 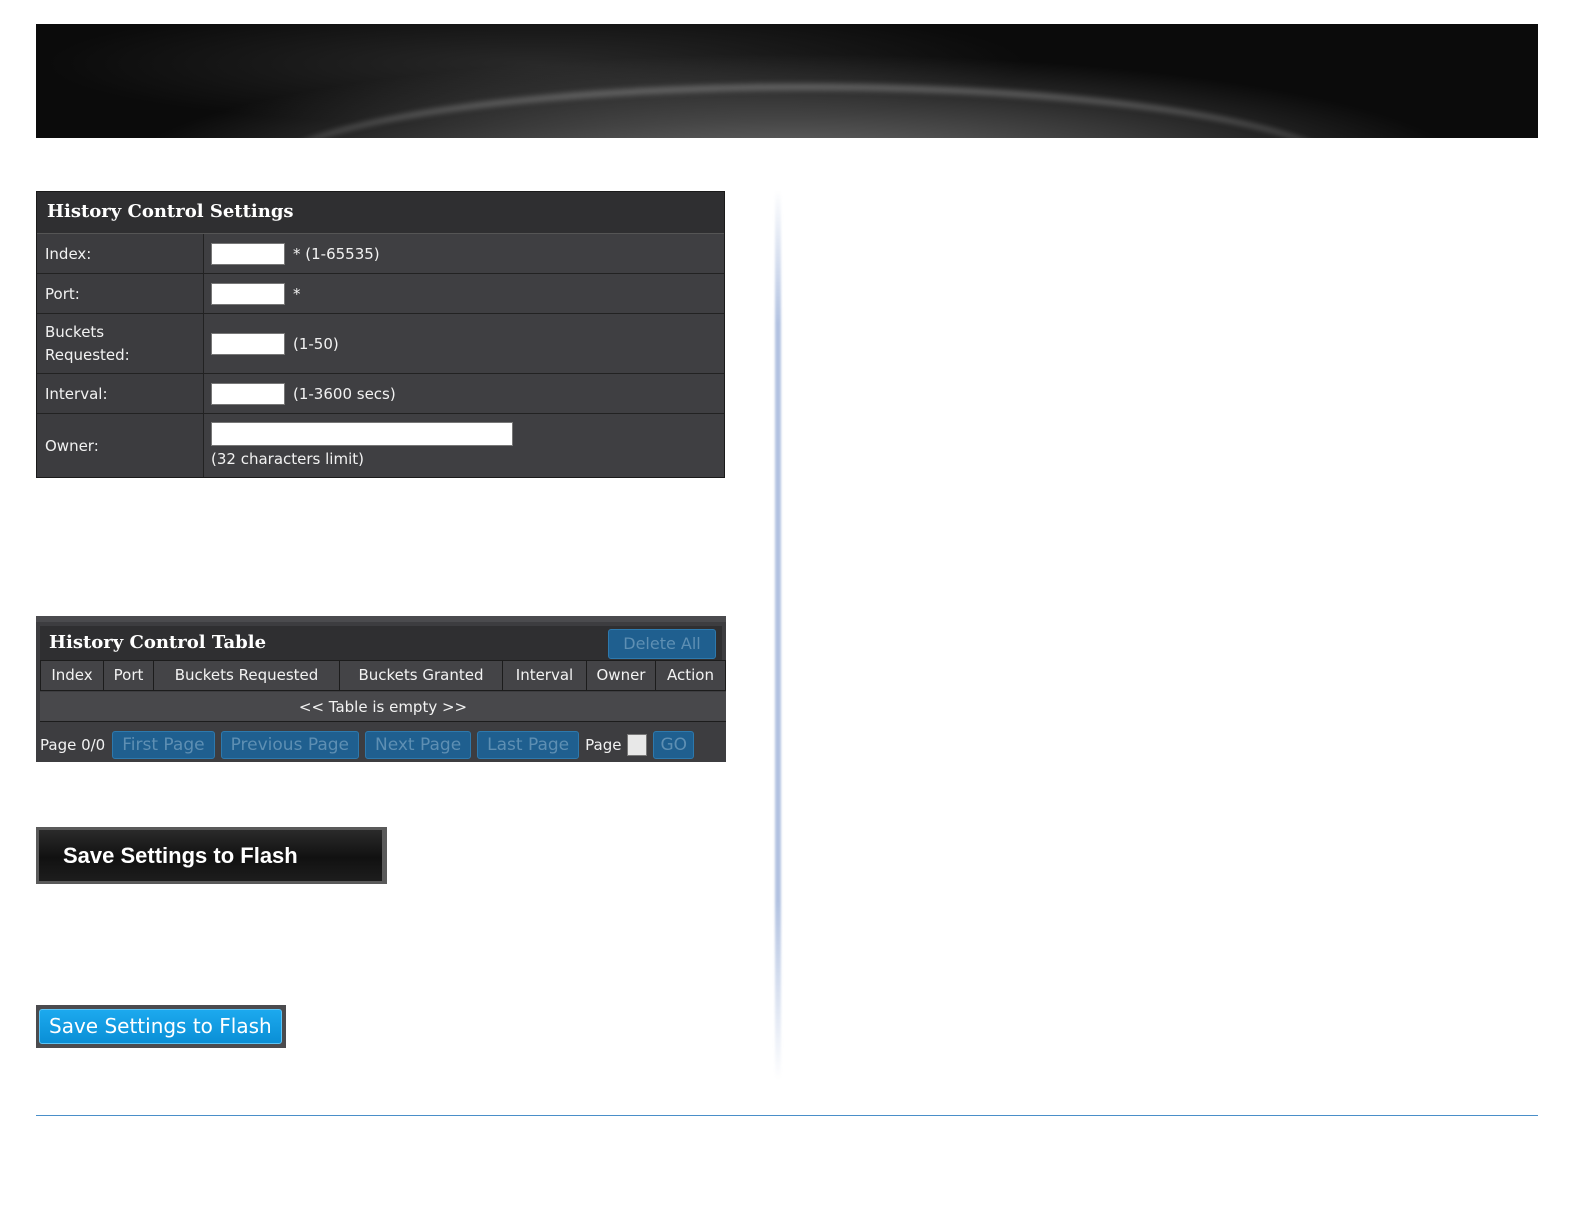 What do you see at coordinates (158, 642) in the screenshot?
I see `table-title-text: History Control Table` at bounding box center [158, 642].